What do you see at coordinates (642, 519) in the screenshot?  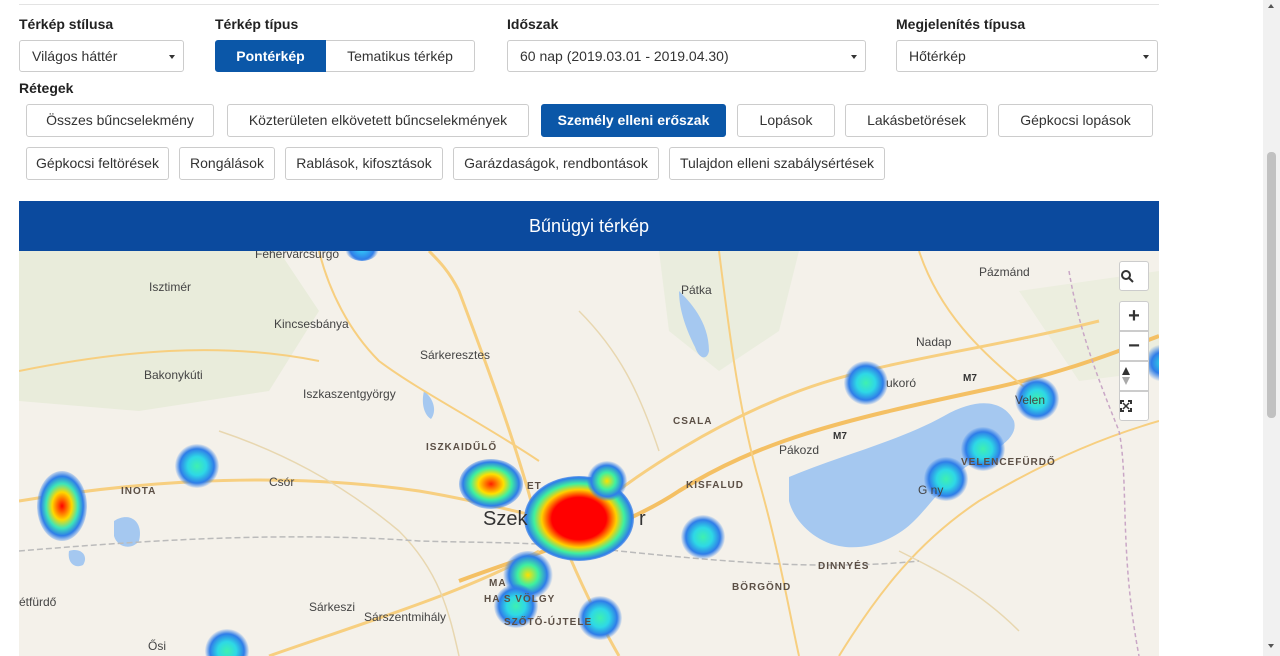 I see `place-label: r` at bounding box center [642, 519].